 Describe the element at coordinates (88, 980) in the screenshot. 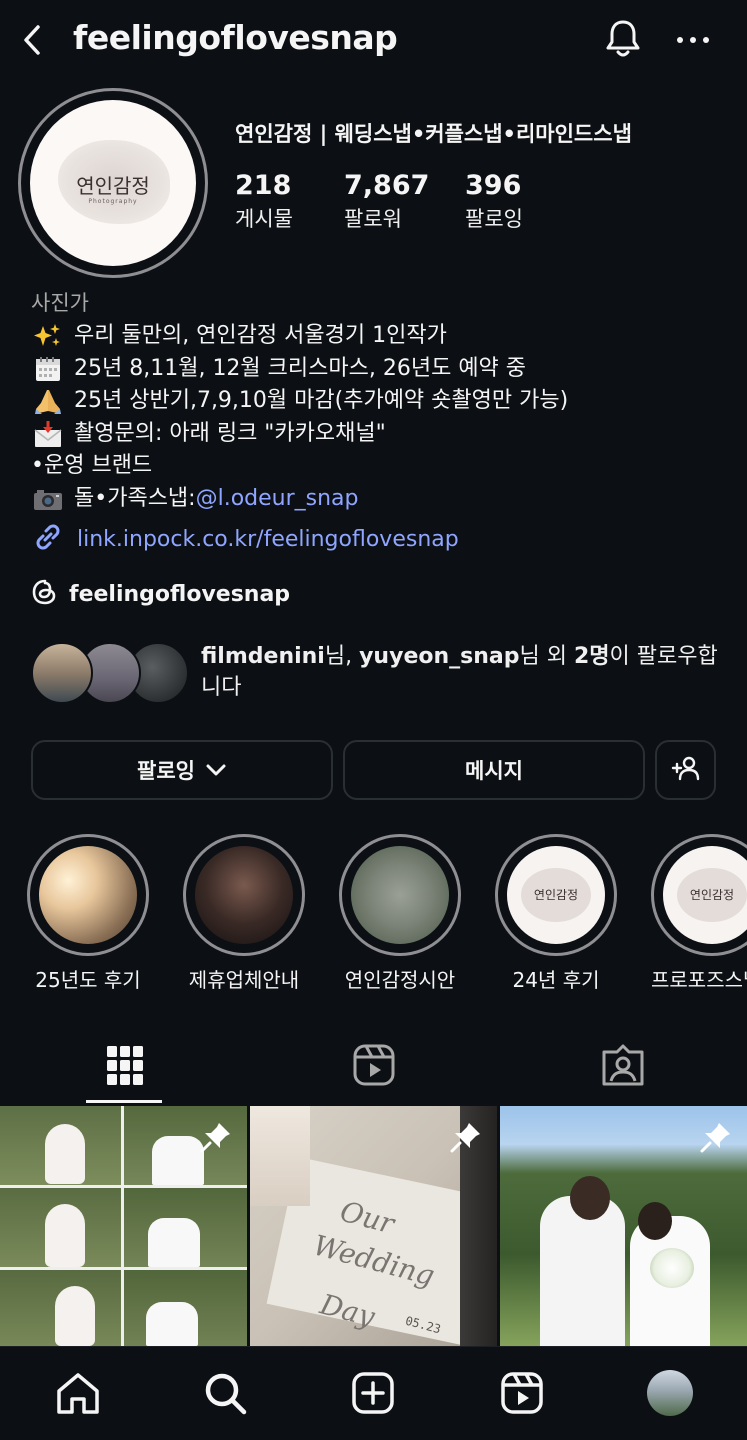

I see `highlight-label: 25년도 후기` at that location.